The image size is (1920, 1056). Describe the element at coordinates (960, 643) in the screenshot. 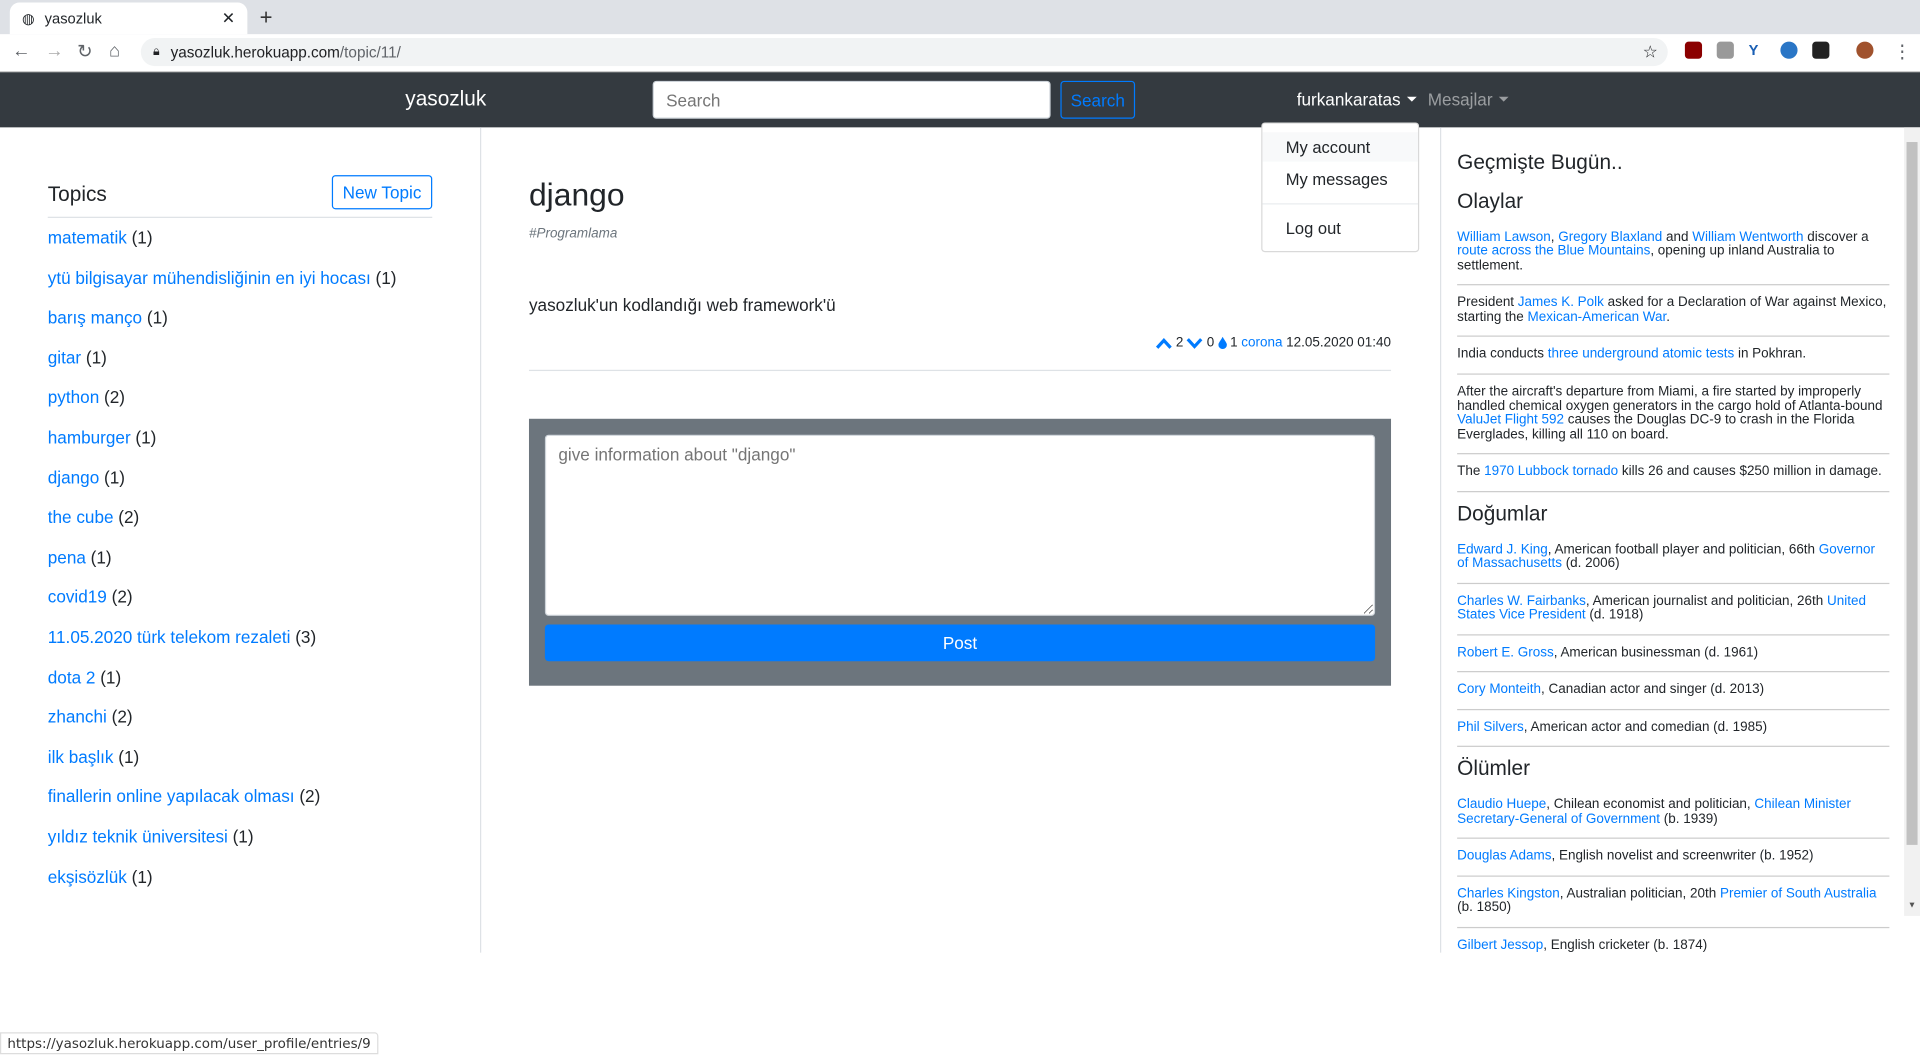

I see `post-button: Post` at that location.